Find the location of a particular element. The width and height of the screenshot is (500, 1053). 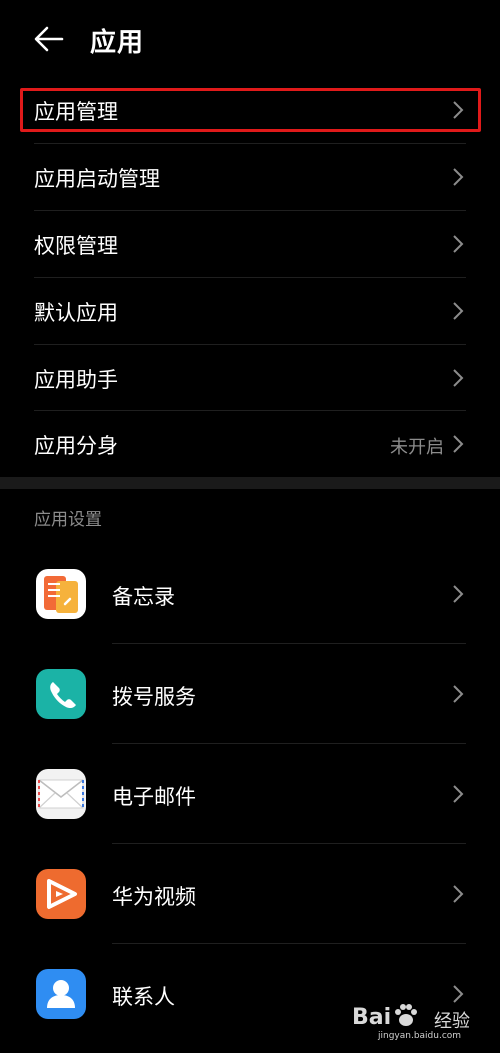

menu-item-app-launch: 应用启动管理 is located at coordinates (250, 177).